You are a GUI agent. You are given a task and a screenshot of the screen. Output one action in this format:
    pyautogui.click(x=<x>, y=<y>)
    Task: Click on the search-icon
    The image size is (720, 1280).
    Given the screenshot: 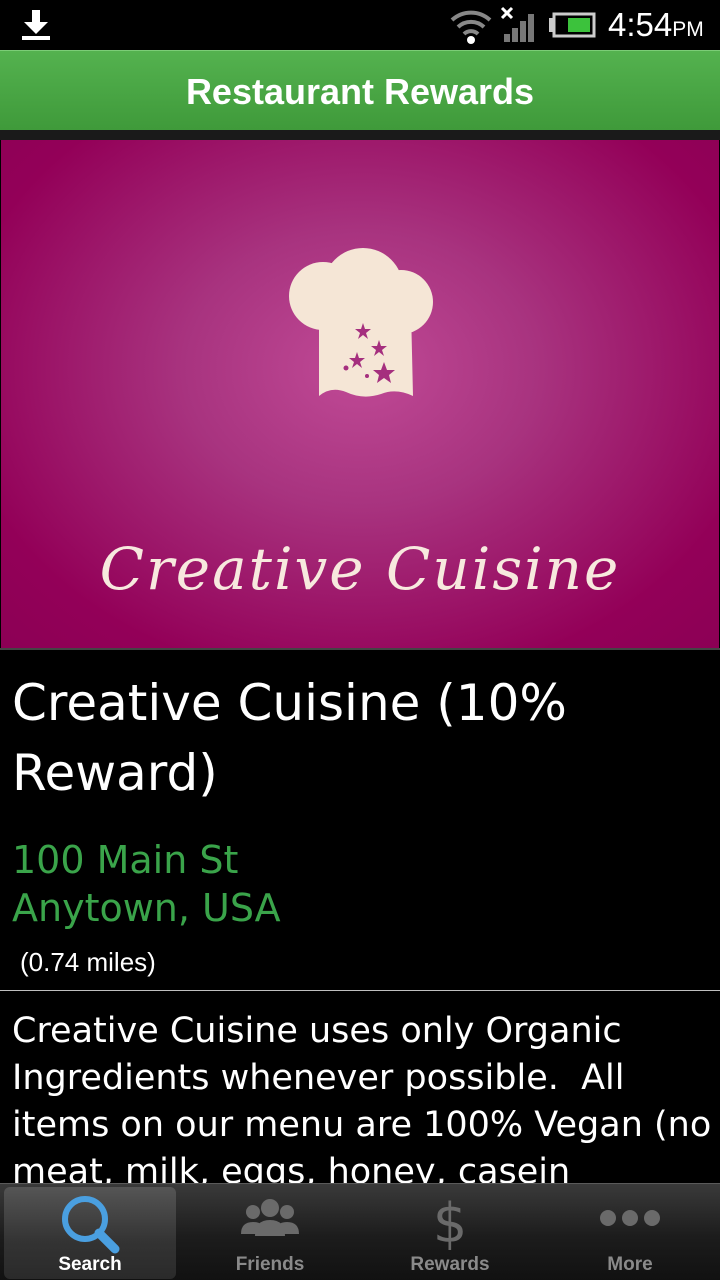 What is the action you would take?
    pyautogui.click(x=91, y=1225)
    